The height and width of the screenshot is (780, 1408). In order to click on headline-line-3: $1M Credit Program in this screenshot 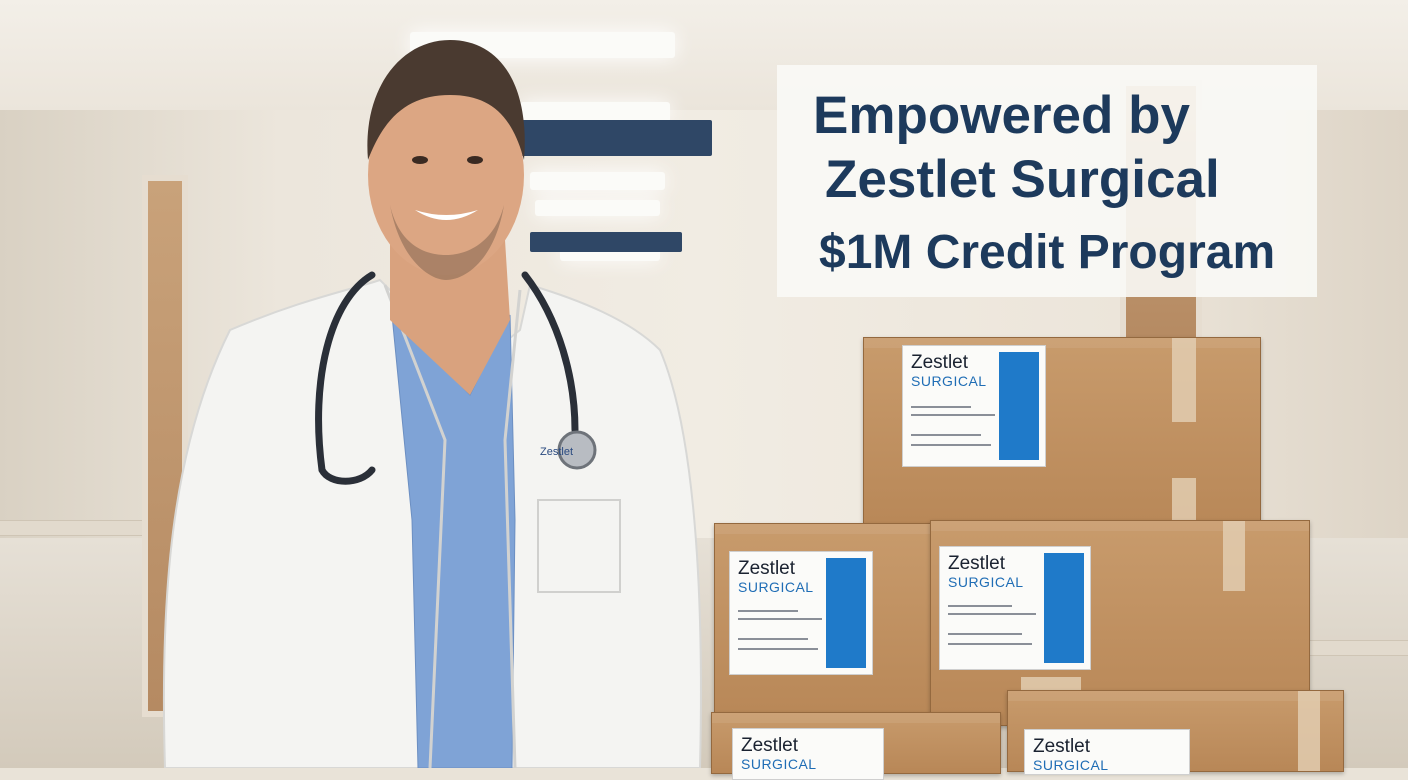, I will do `click(1047, 252)`.